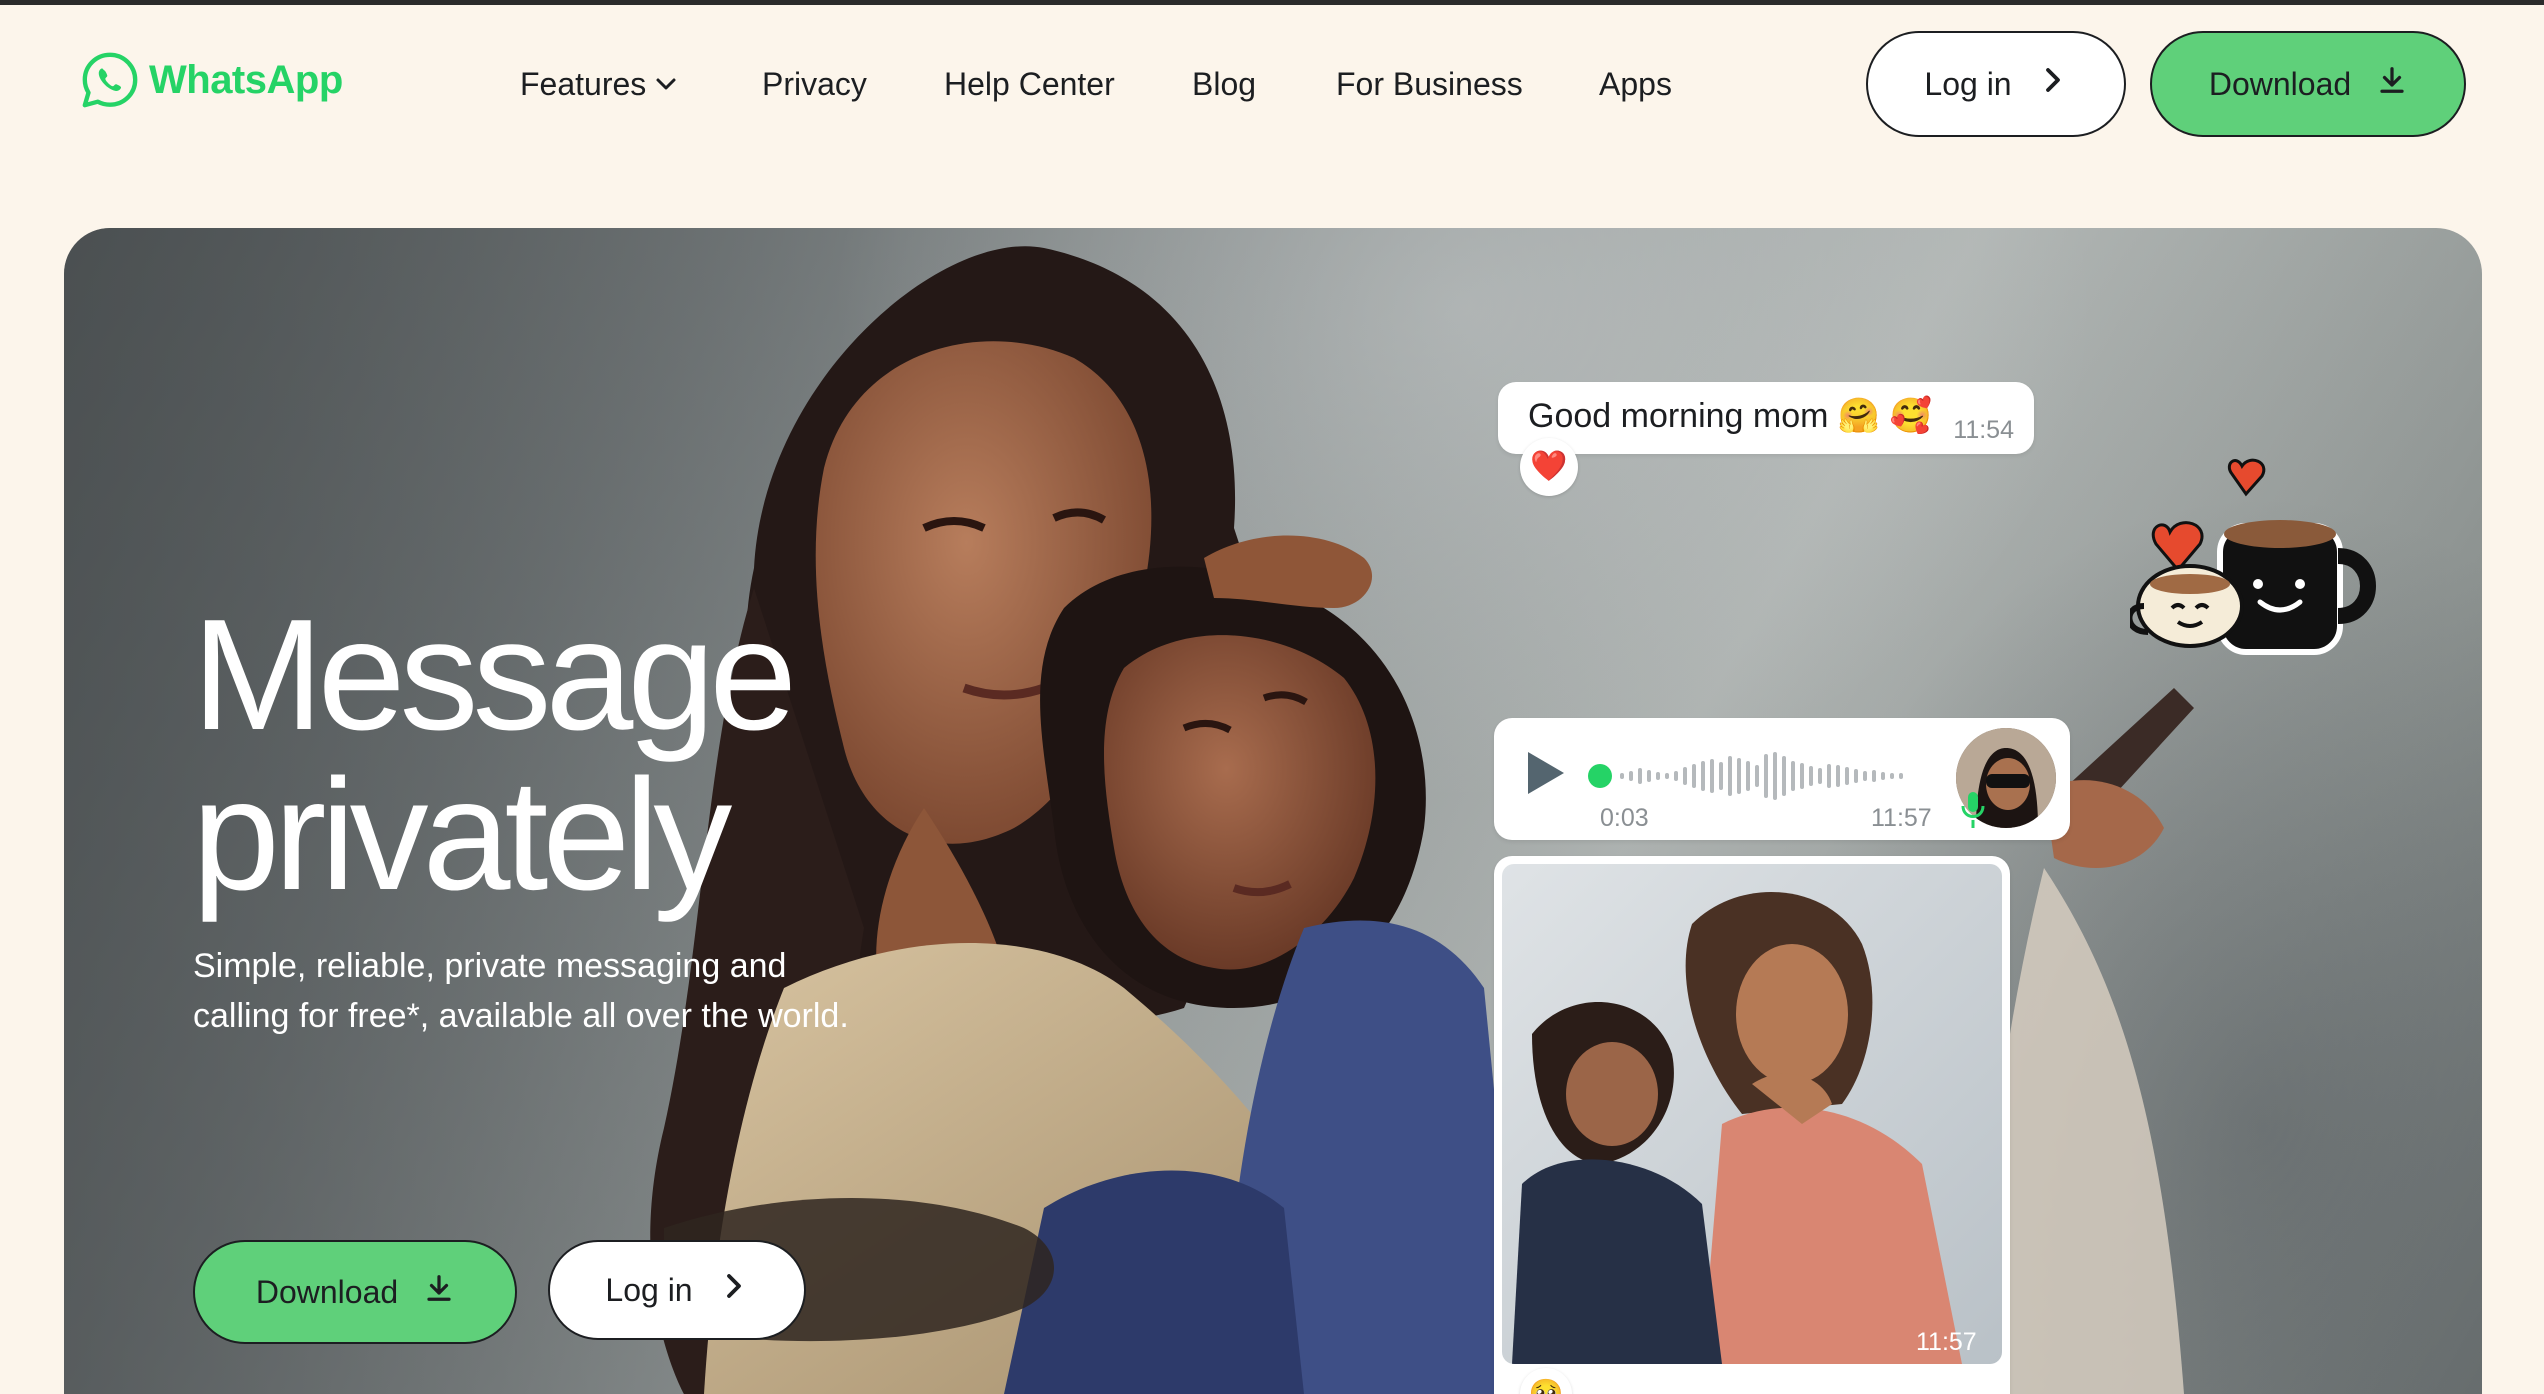 This screenshot has height=1394, width=2544. What do you see at coordinates (1546, 775) in the screenshot?
I see `play-icon` at bounding box center [1546, 775].